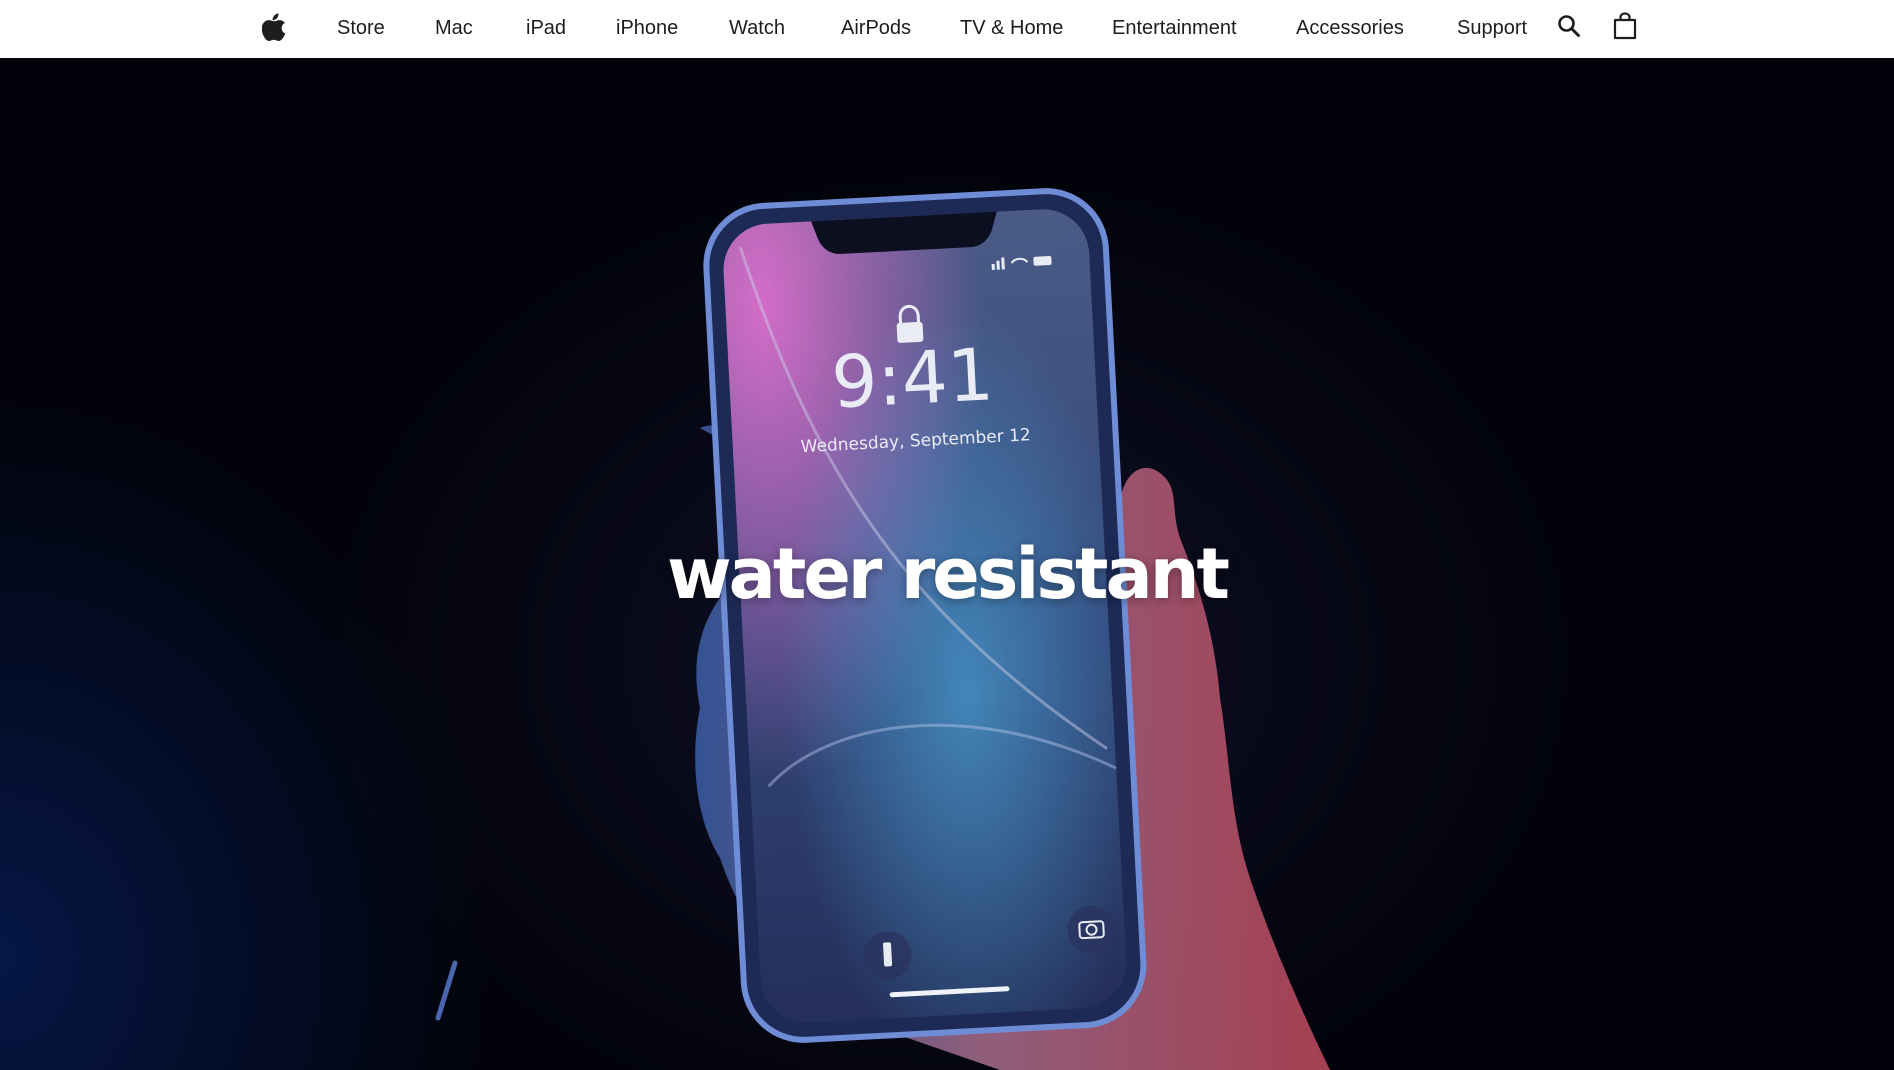 This screenshot has width=1894, height=1070. What do you see at coordinates (1011, 28) in the screenshot?
I see `nav-item-tv-home: TV & Home` at bounding box center [1011, 28].